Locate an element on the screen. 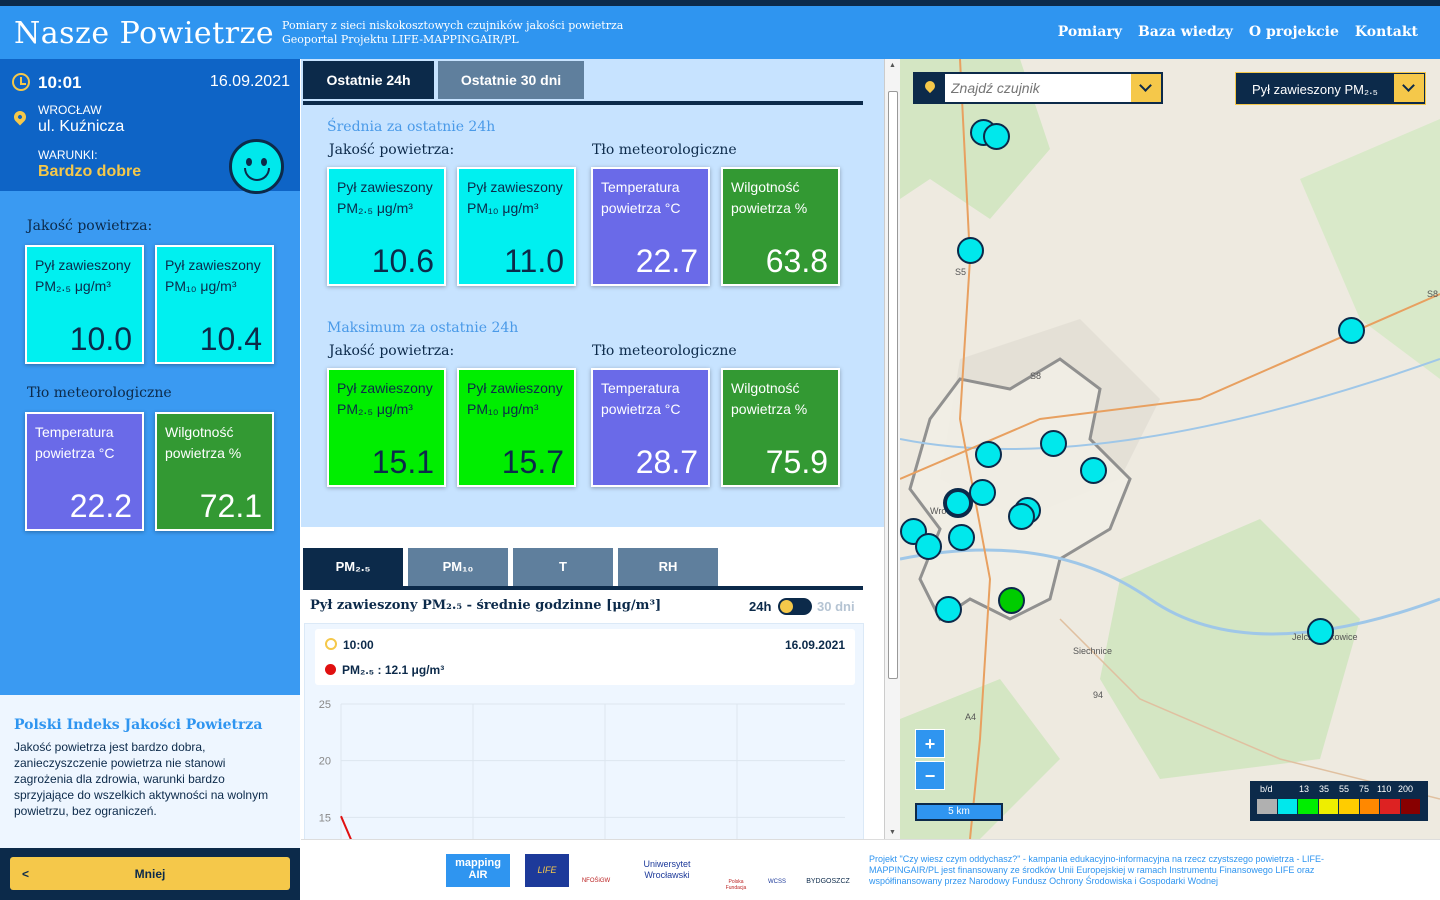  toggle-24h-label: 24h is located at coordinates (760, 606).